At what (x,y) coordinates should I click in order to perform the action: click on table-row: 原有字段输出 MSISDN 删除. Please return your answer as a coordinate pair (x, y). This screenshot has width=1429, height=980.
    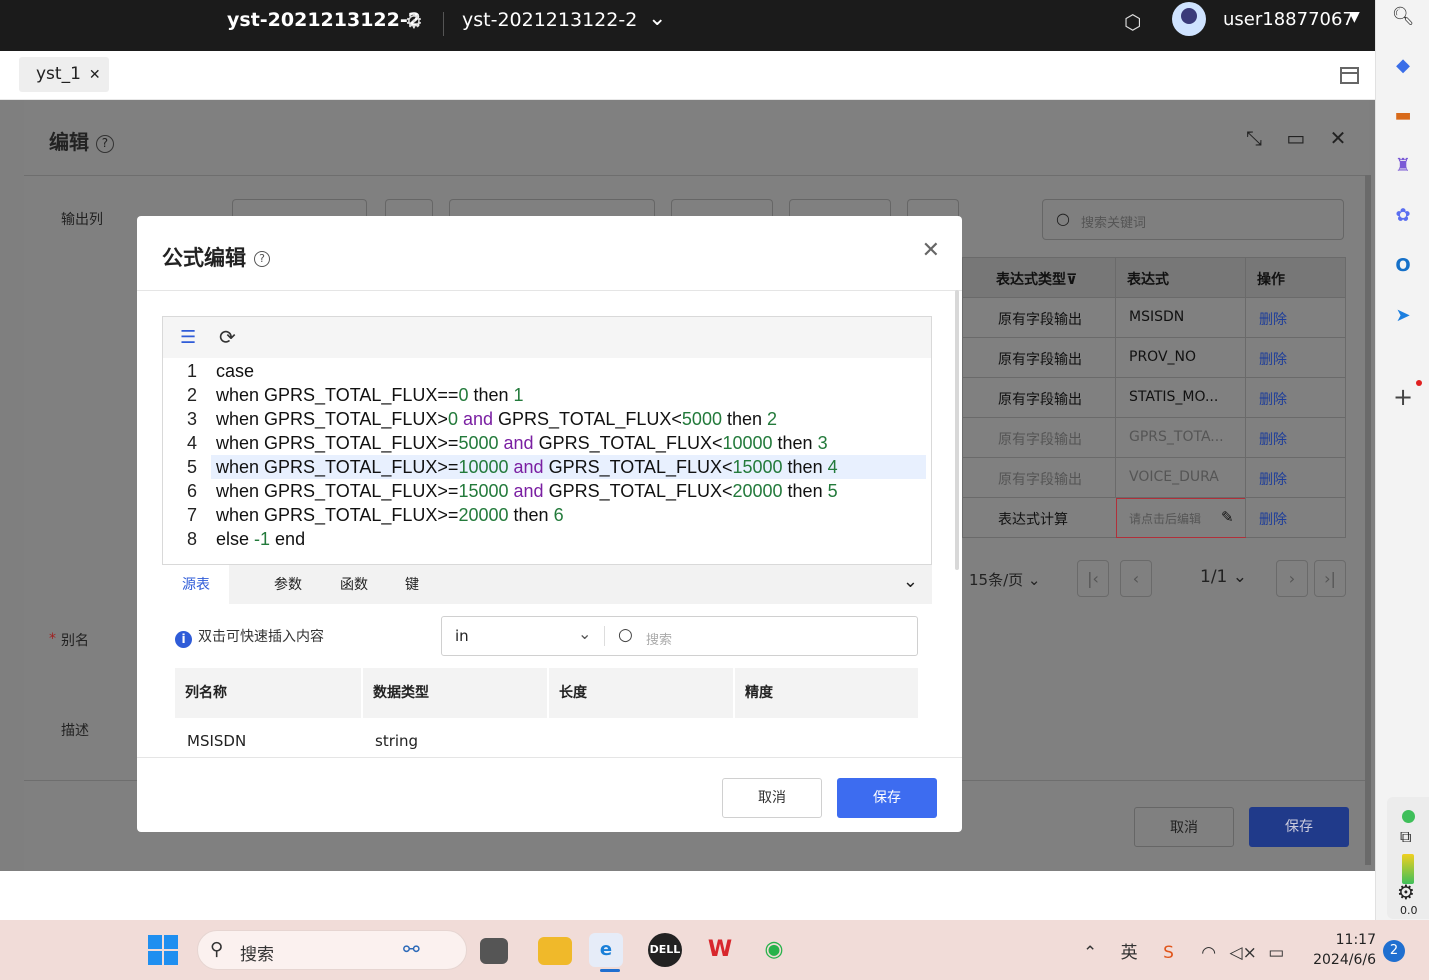
    Looking at the image, I should click on (1154, 318).